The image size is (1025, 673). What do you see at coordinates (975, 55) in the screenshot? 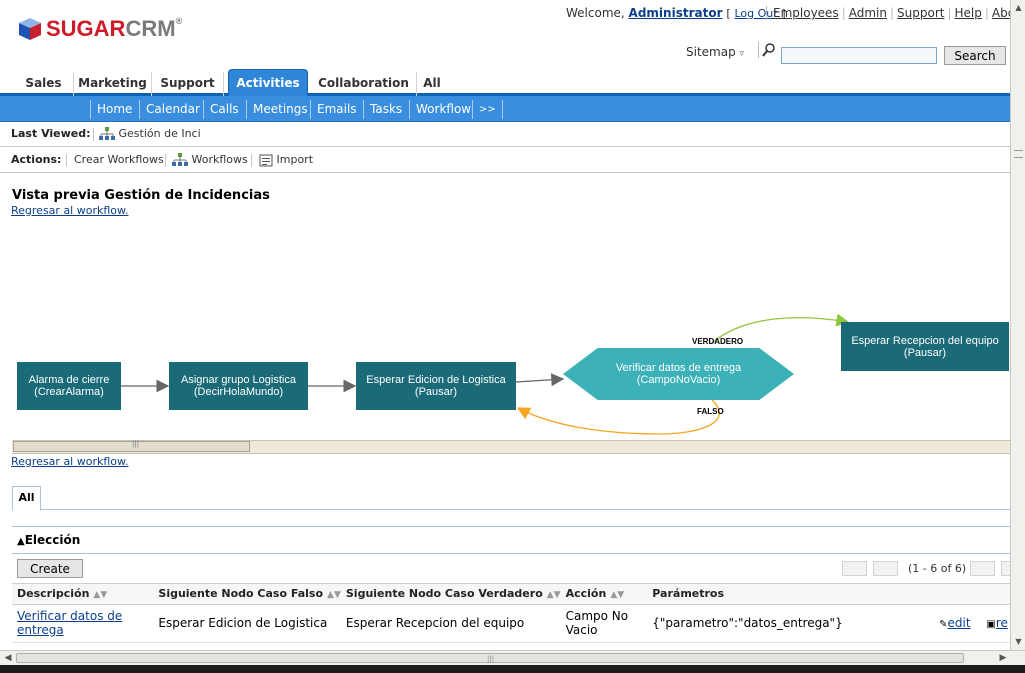
I see `search-button: Search` at bounding box center [975, 55].